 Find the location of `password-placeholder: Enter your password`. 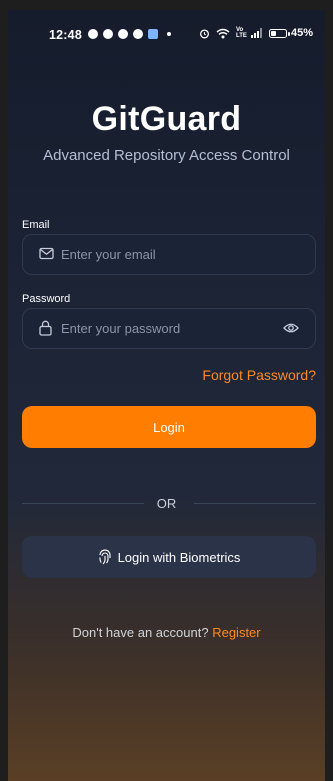

password-placeholder: Enter your password is located at coordinates (121, 328).